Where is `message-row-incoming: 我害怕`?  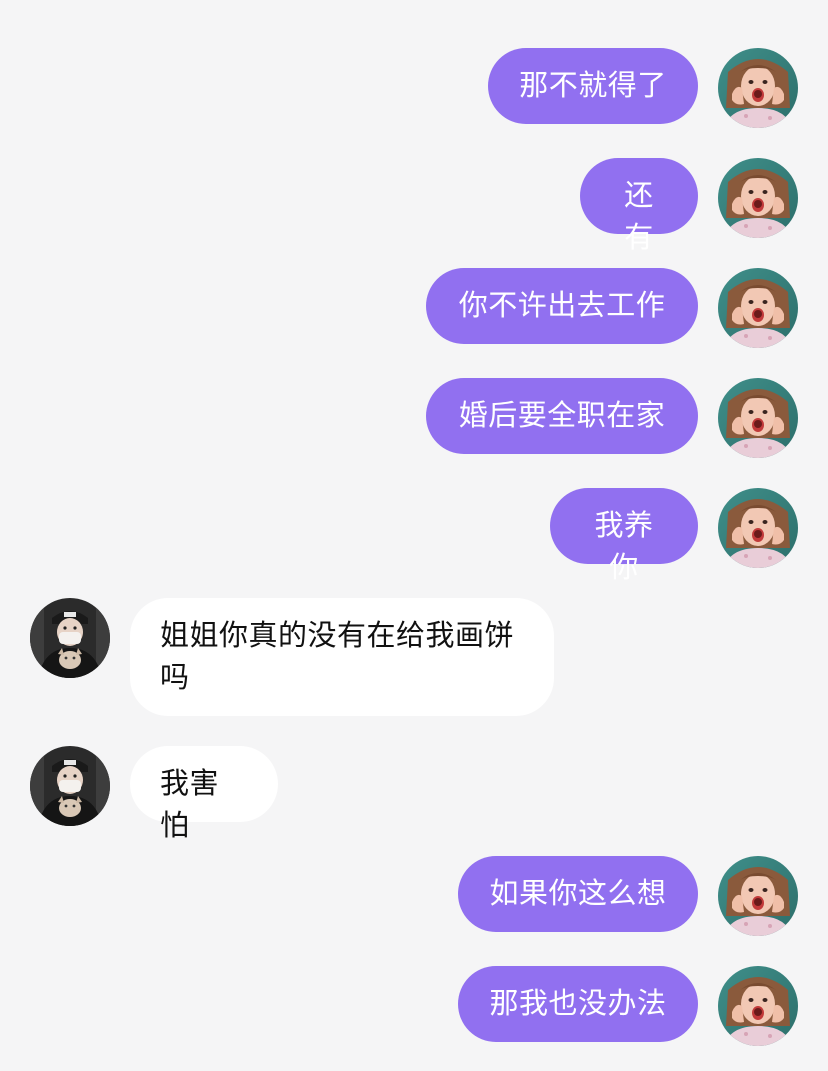 message-row-incoming: 我害怕 is located at coordinates (414, 794).